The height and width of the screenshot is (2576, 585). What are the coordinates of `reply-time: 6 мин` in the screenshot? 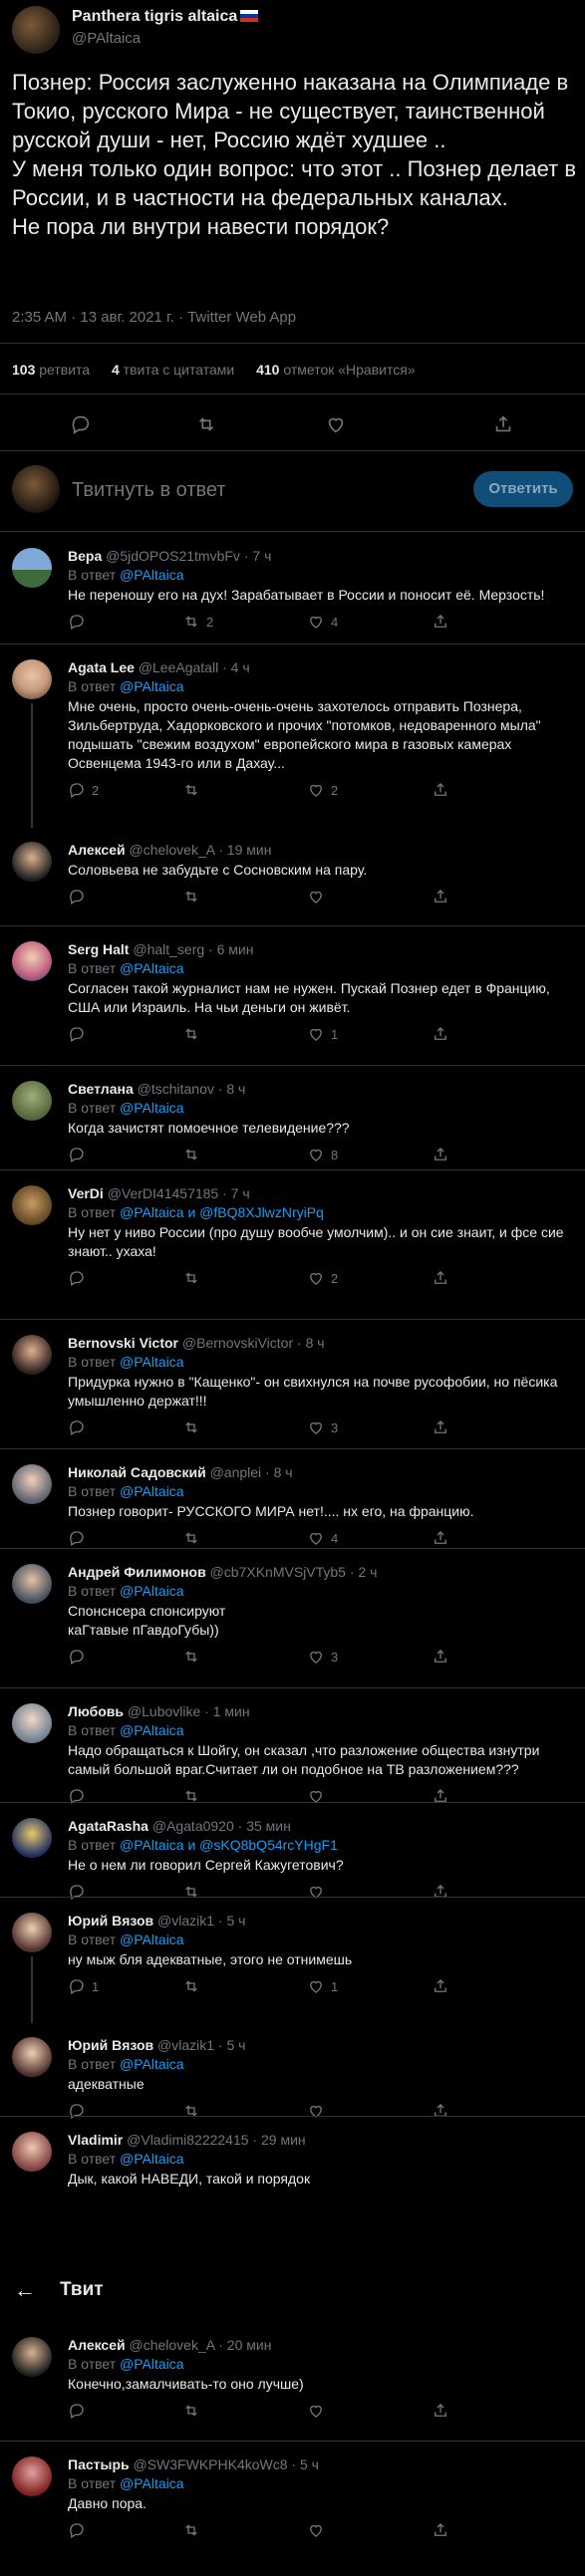 It's located at (235, 949).